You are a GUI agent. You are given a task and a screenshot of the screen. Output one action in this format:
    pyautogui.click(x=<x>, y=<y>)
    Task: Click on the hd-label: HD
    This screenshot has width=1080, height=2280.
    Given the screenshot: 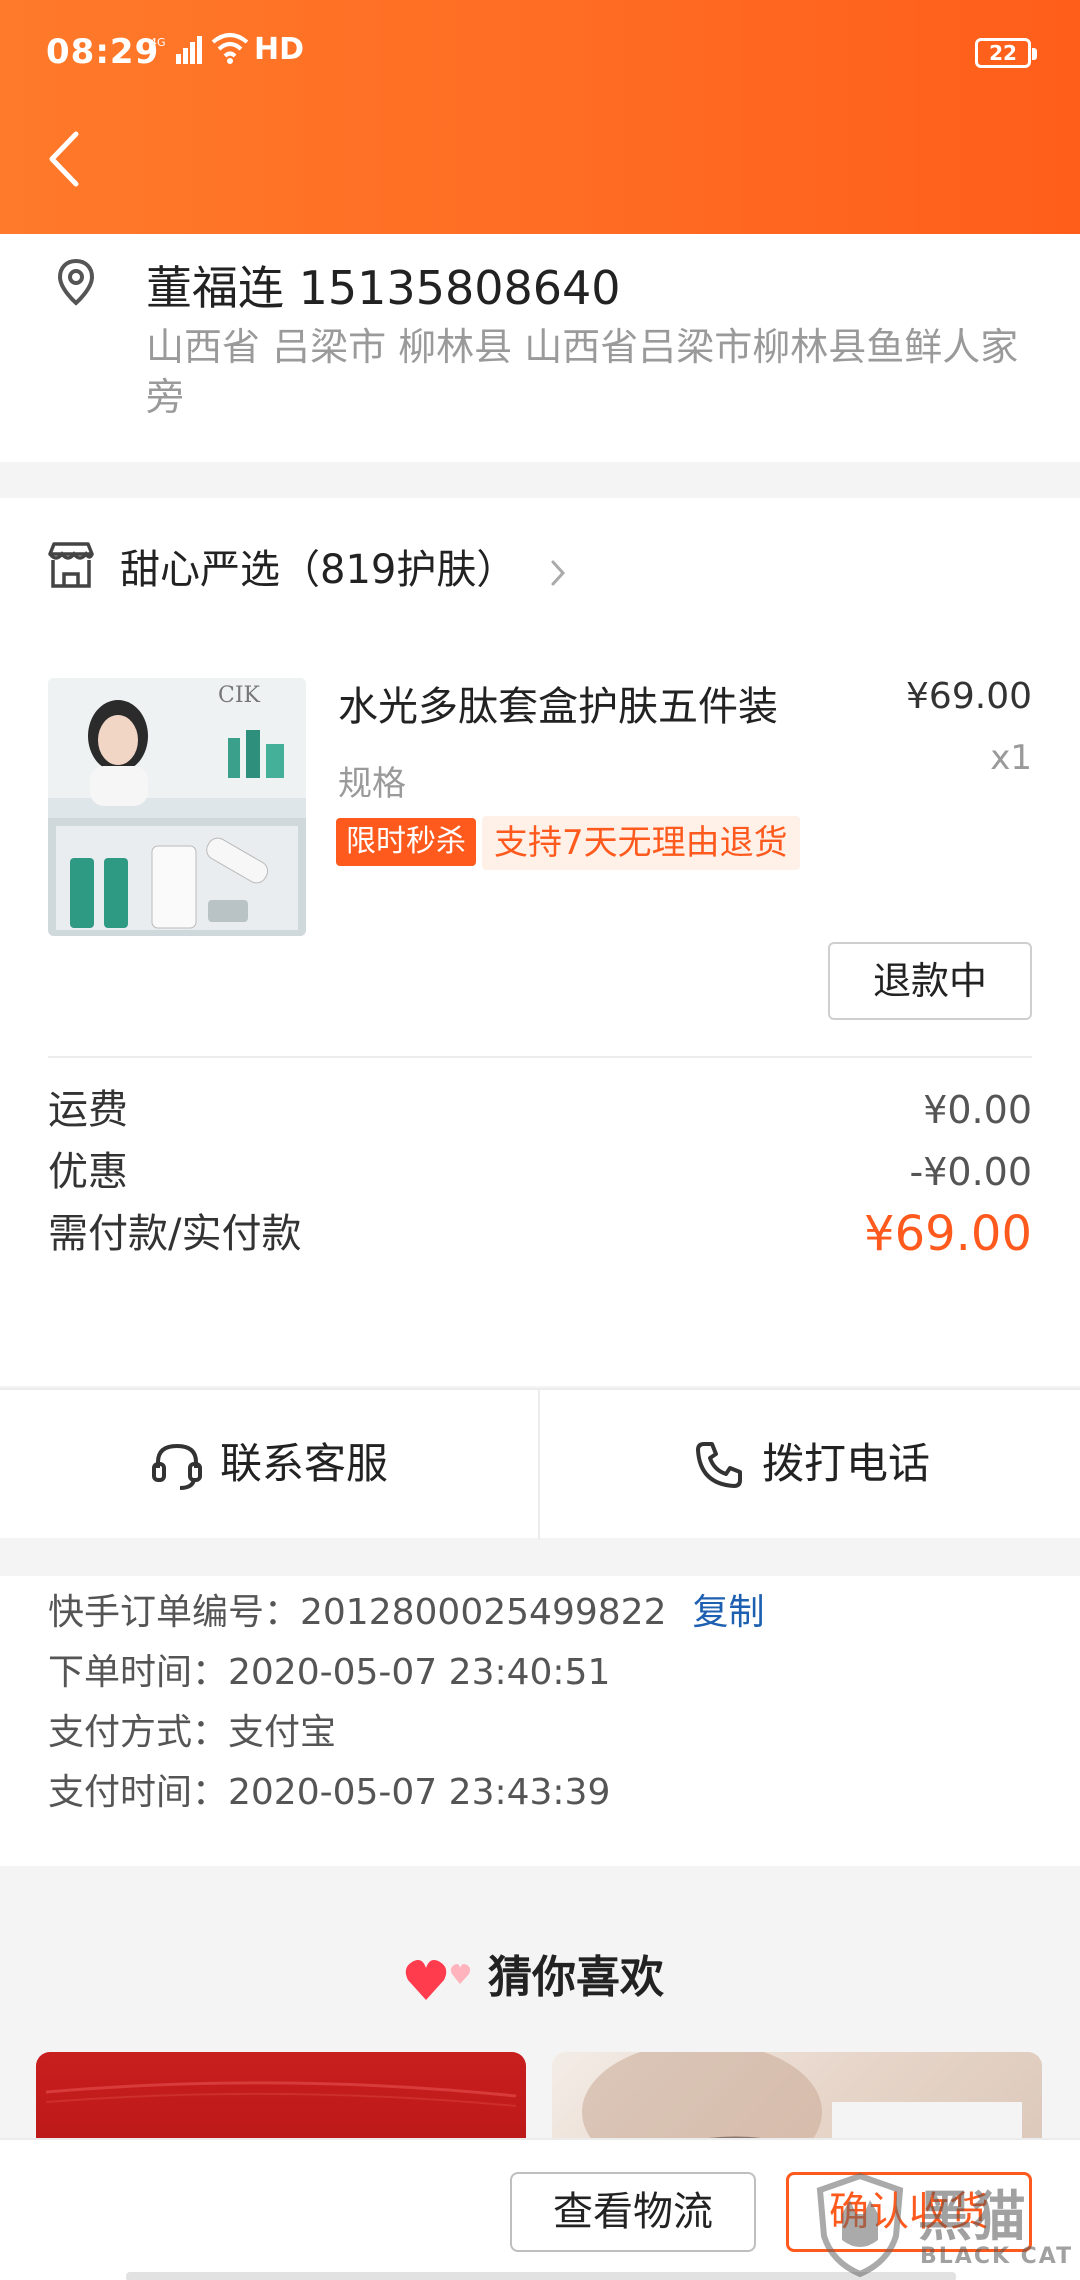 What is the action you would take?
    pyautogui.click(x=279, y=49)
    